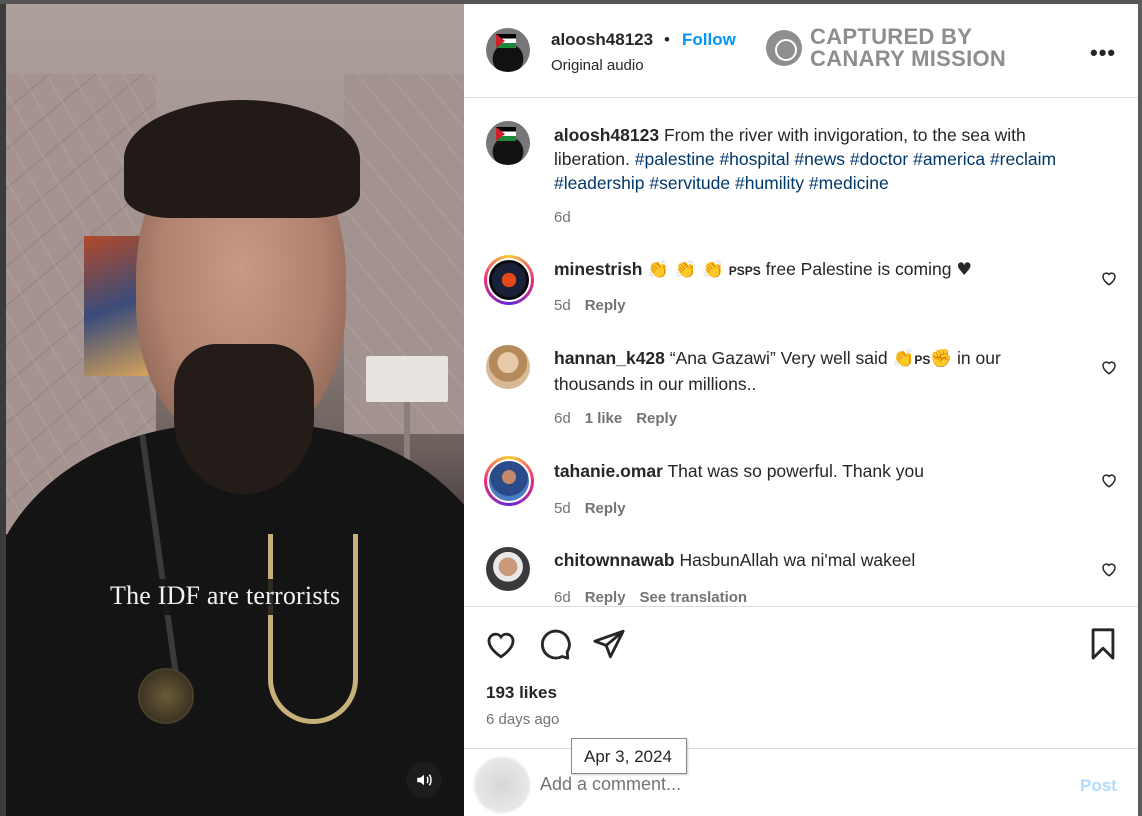 The image size is (1142, 816). What do you see at coordinates (797, 560) in the screenshot?
I see `comment-body: HasbunAllah wa ni'mal wakeel` at bounding box center [797, 560].